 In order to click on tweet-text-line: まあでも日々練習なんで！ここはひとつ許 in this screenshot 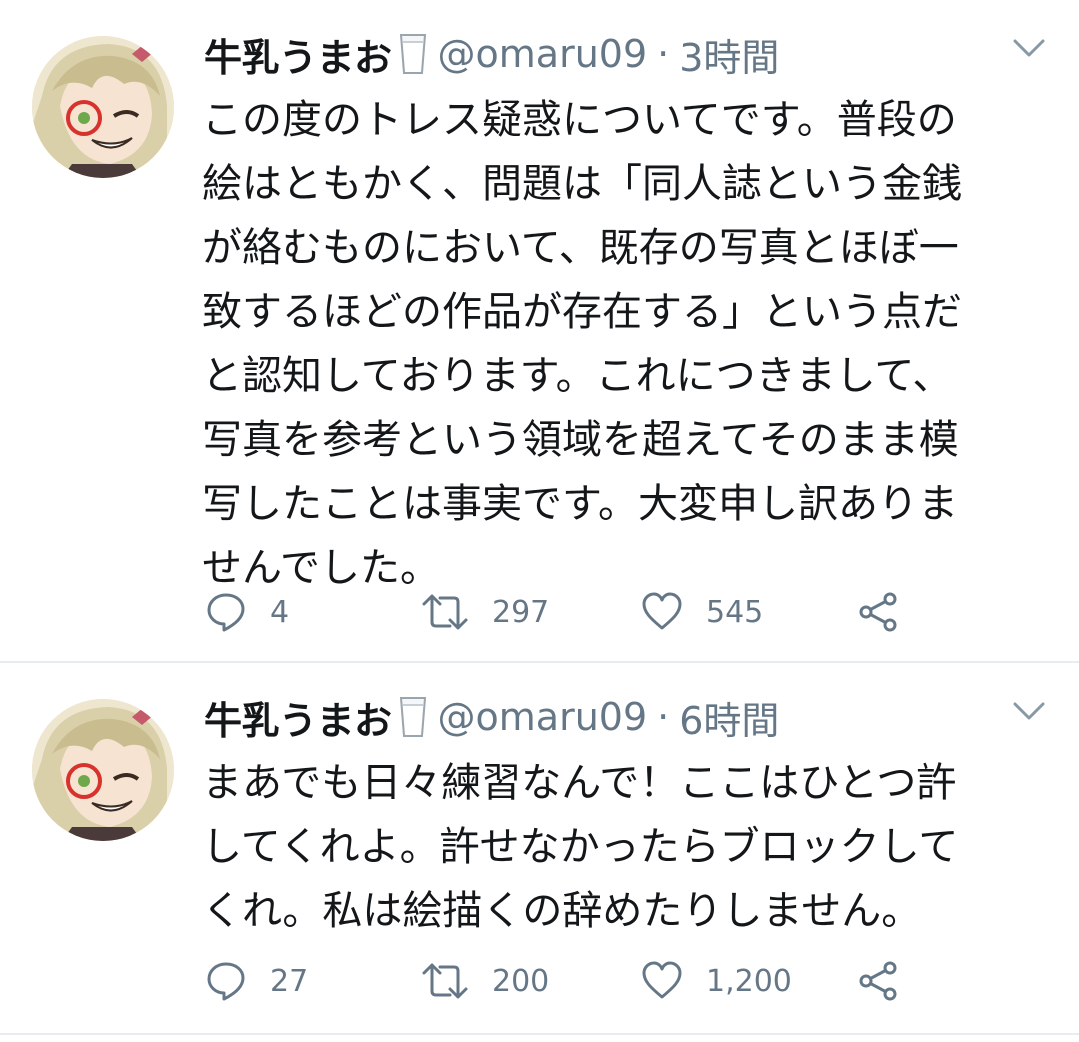, I will do `click(579, 783)`.